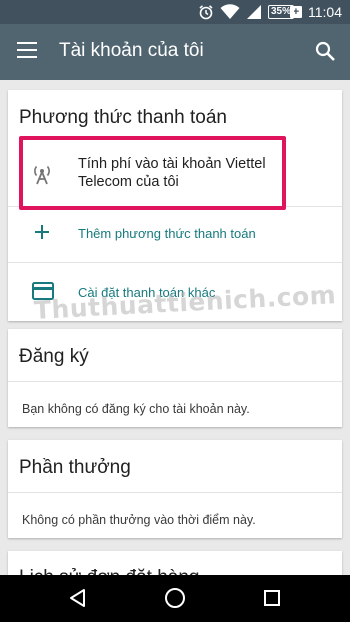 This screenshot has height=622, width=350. Describe the element at coordinates (78, 598) in the screenshot. I see `back-icon` at that location.